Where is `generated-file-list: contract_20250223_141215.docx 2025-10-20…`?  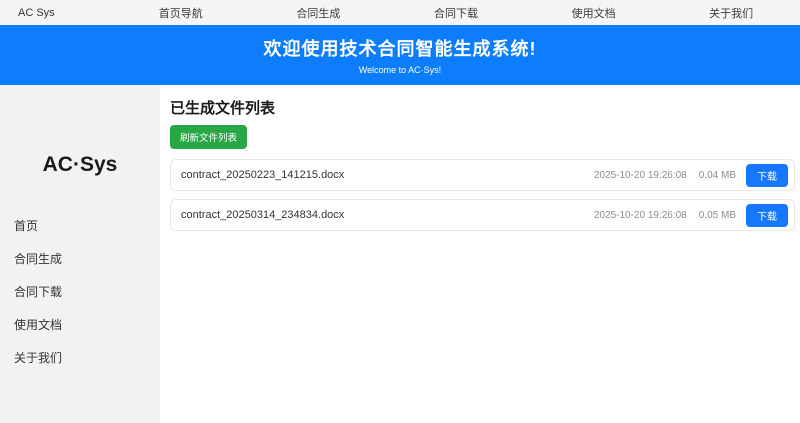 generated-file-list: contract_20250223_141215.docx 2025-10-20… is located at coordinates (482, 195).